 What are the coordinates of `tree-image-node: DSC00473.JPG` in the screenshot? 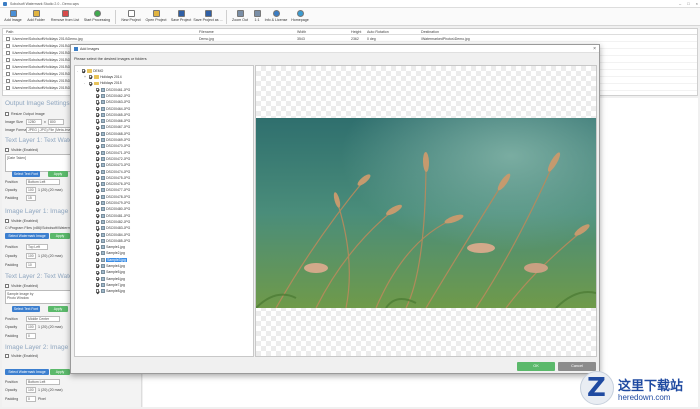 It's located at (110, 166).